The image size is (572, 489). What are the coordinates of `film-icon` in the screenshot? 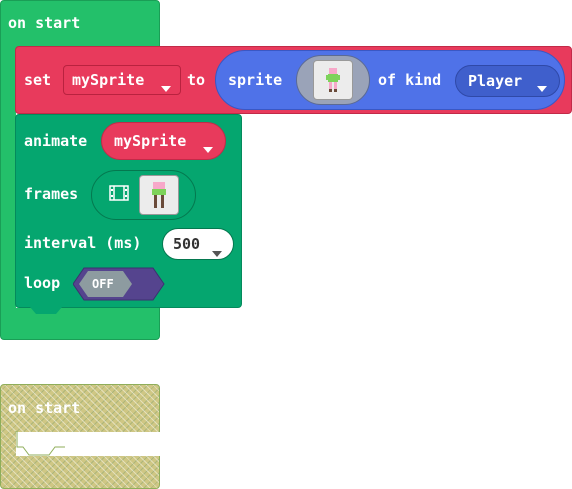 It's located at (119, 193).